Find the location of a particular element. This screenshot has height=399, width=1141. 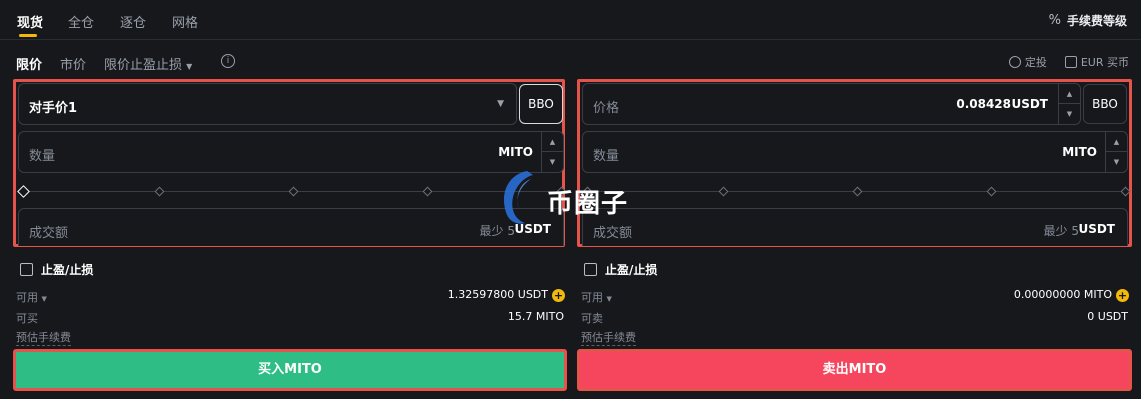

buy-fee-label: 预估手续费 is located at coordinates (43, 337).